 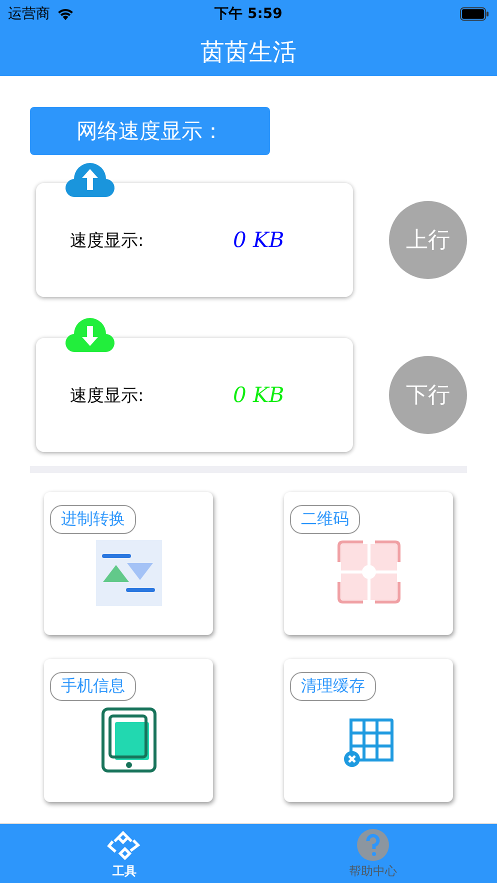 What do you see at coordinates (93, 519) in the screenshot?
I see `tool-label: 进制转换` at bounding box center [93, 519].